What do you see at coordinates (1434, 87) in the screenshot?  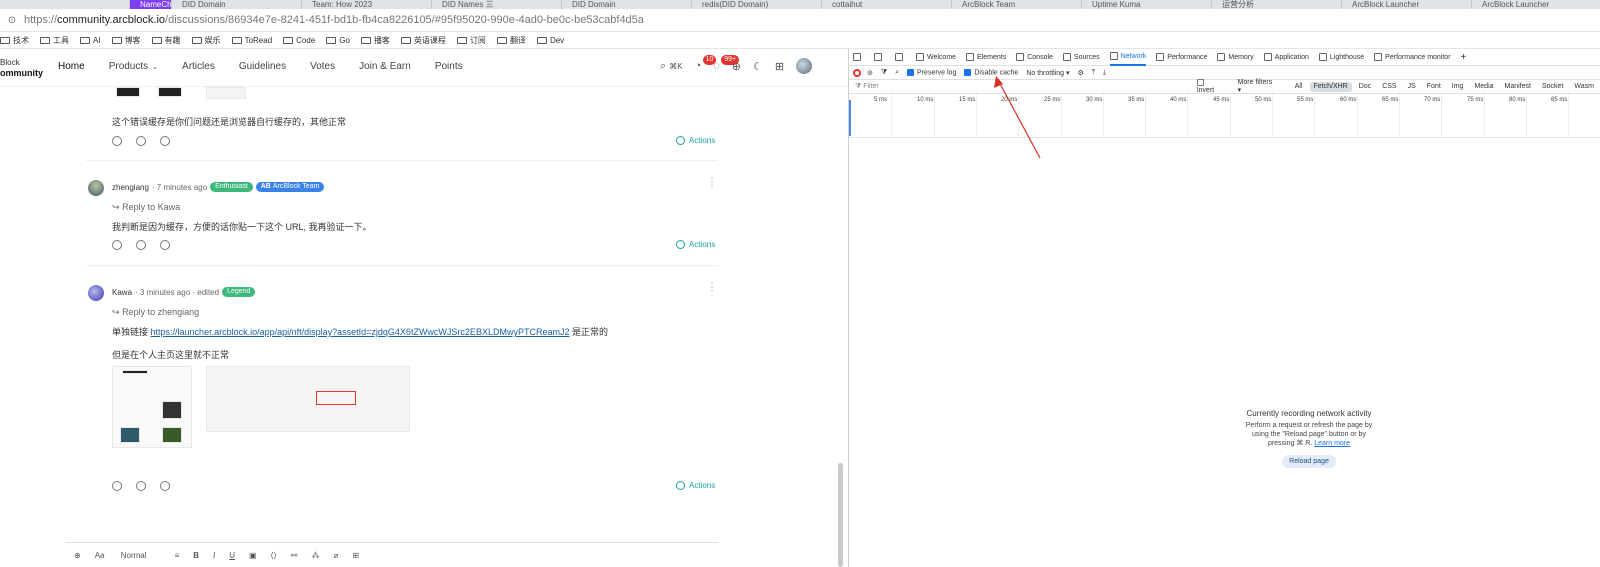 I see `filter-font: Font` at bounding box center [1434, 87].